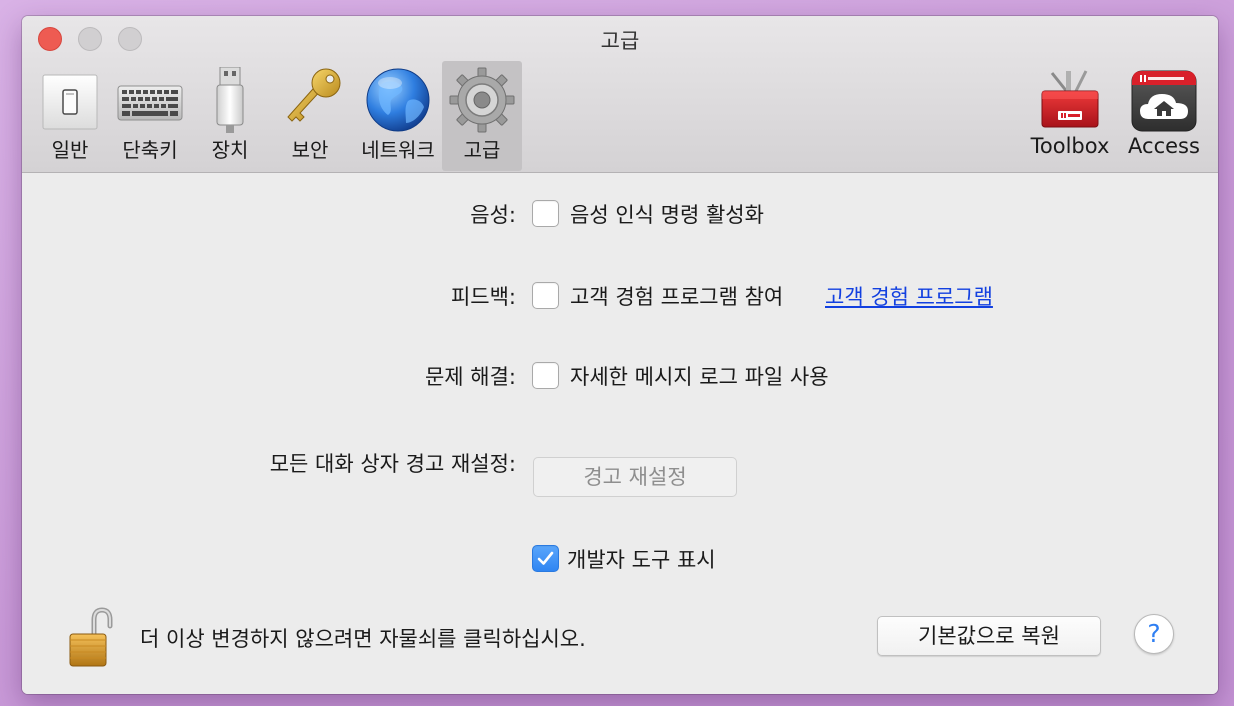 This screenshot has height=706, width=1234. I want to click on feedback-option: 고객 경험 프로그램 참여, so click(677, 297).